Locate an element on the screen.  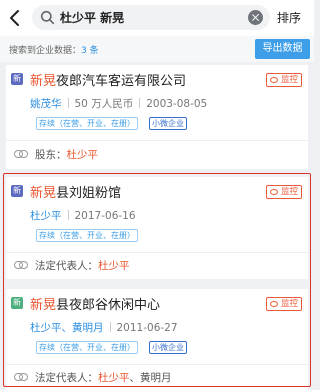
relation-label: 股东： is located at coordinates (51, 155).